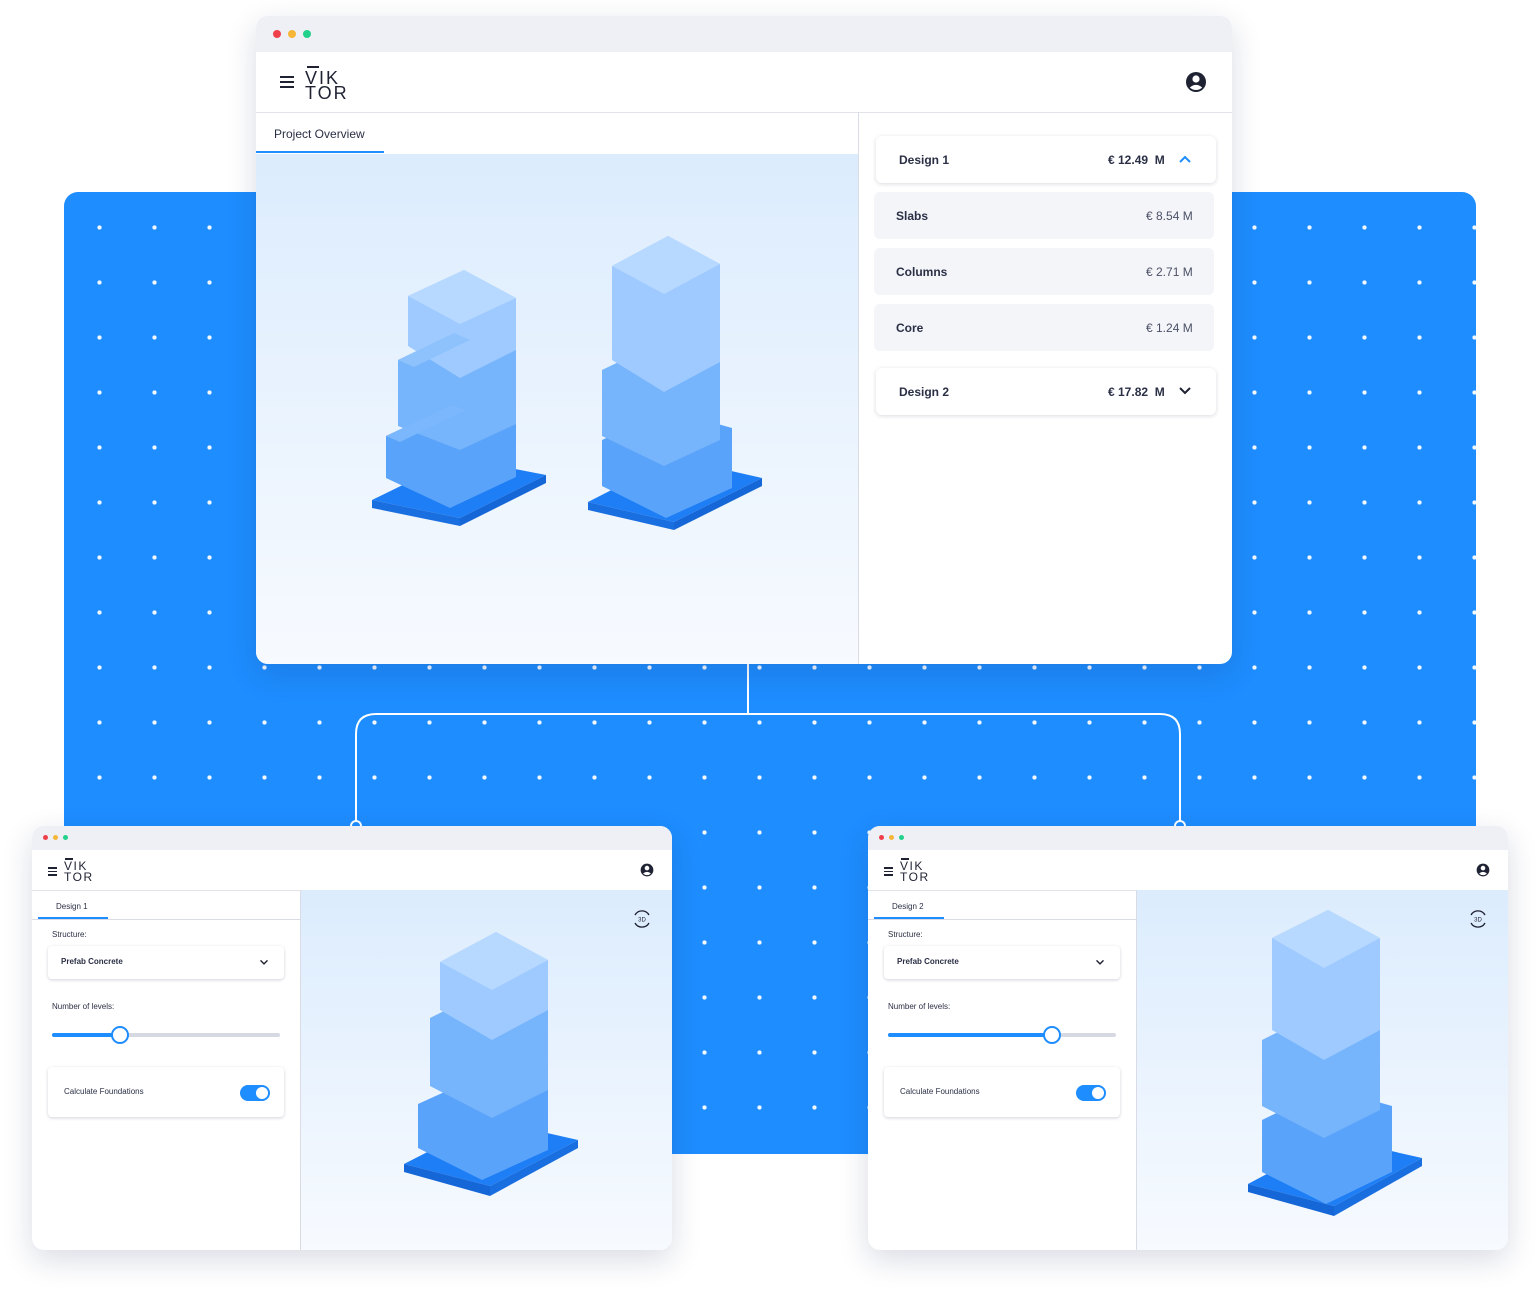  What do you see at coordinates (320, 152) in the screenshot?
I see `active-tab-indicator` at bounding box center [320, 152].